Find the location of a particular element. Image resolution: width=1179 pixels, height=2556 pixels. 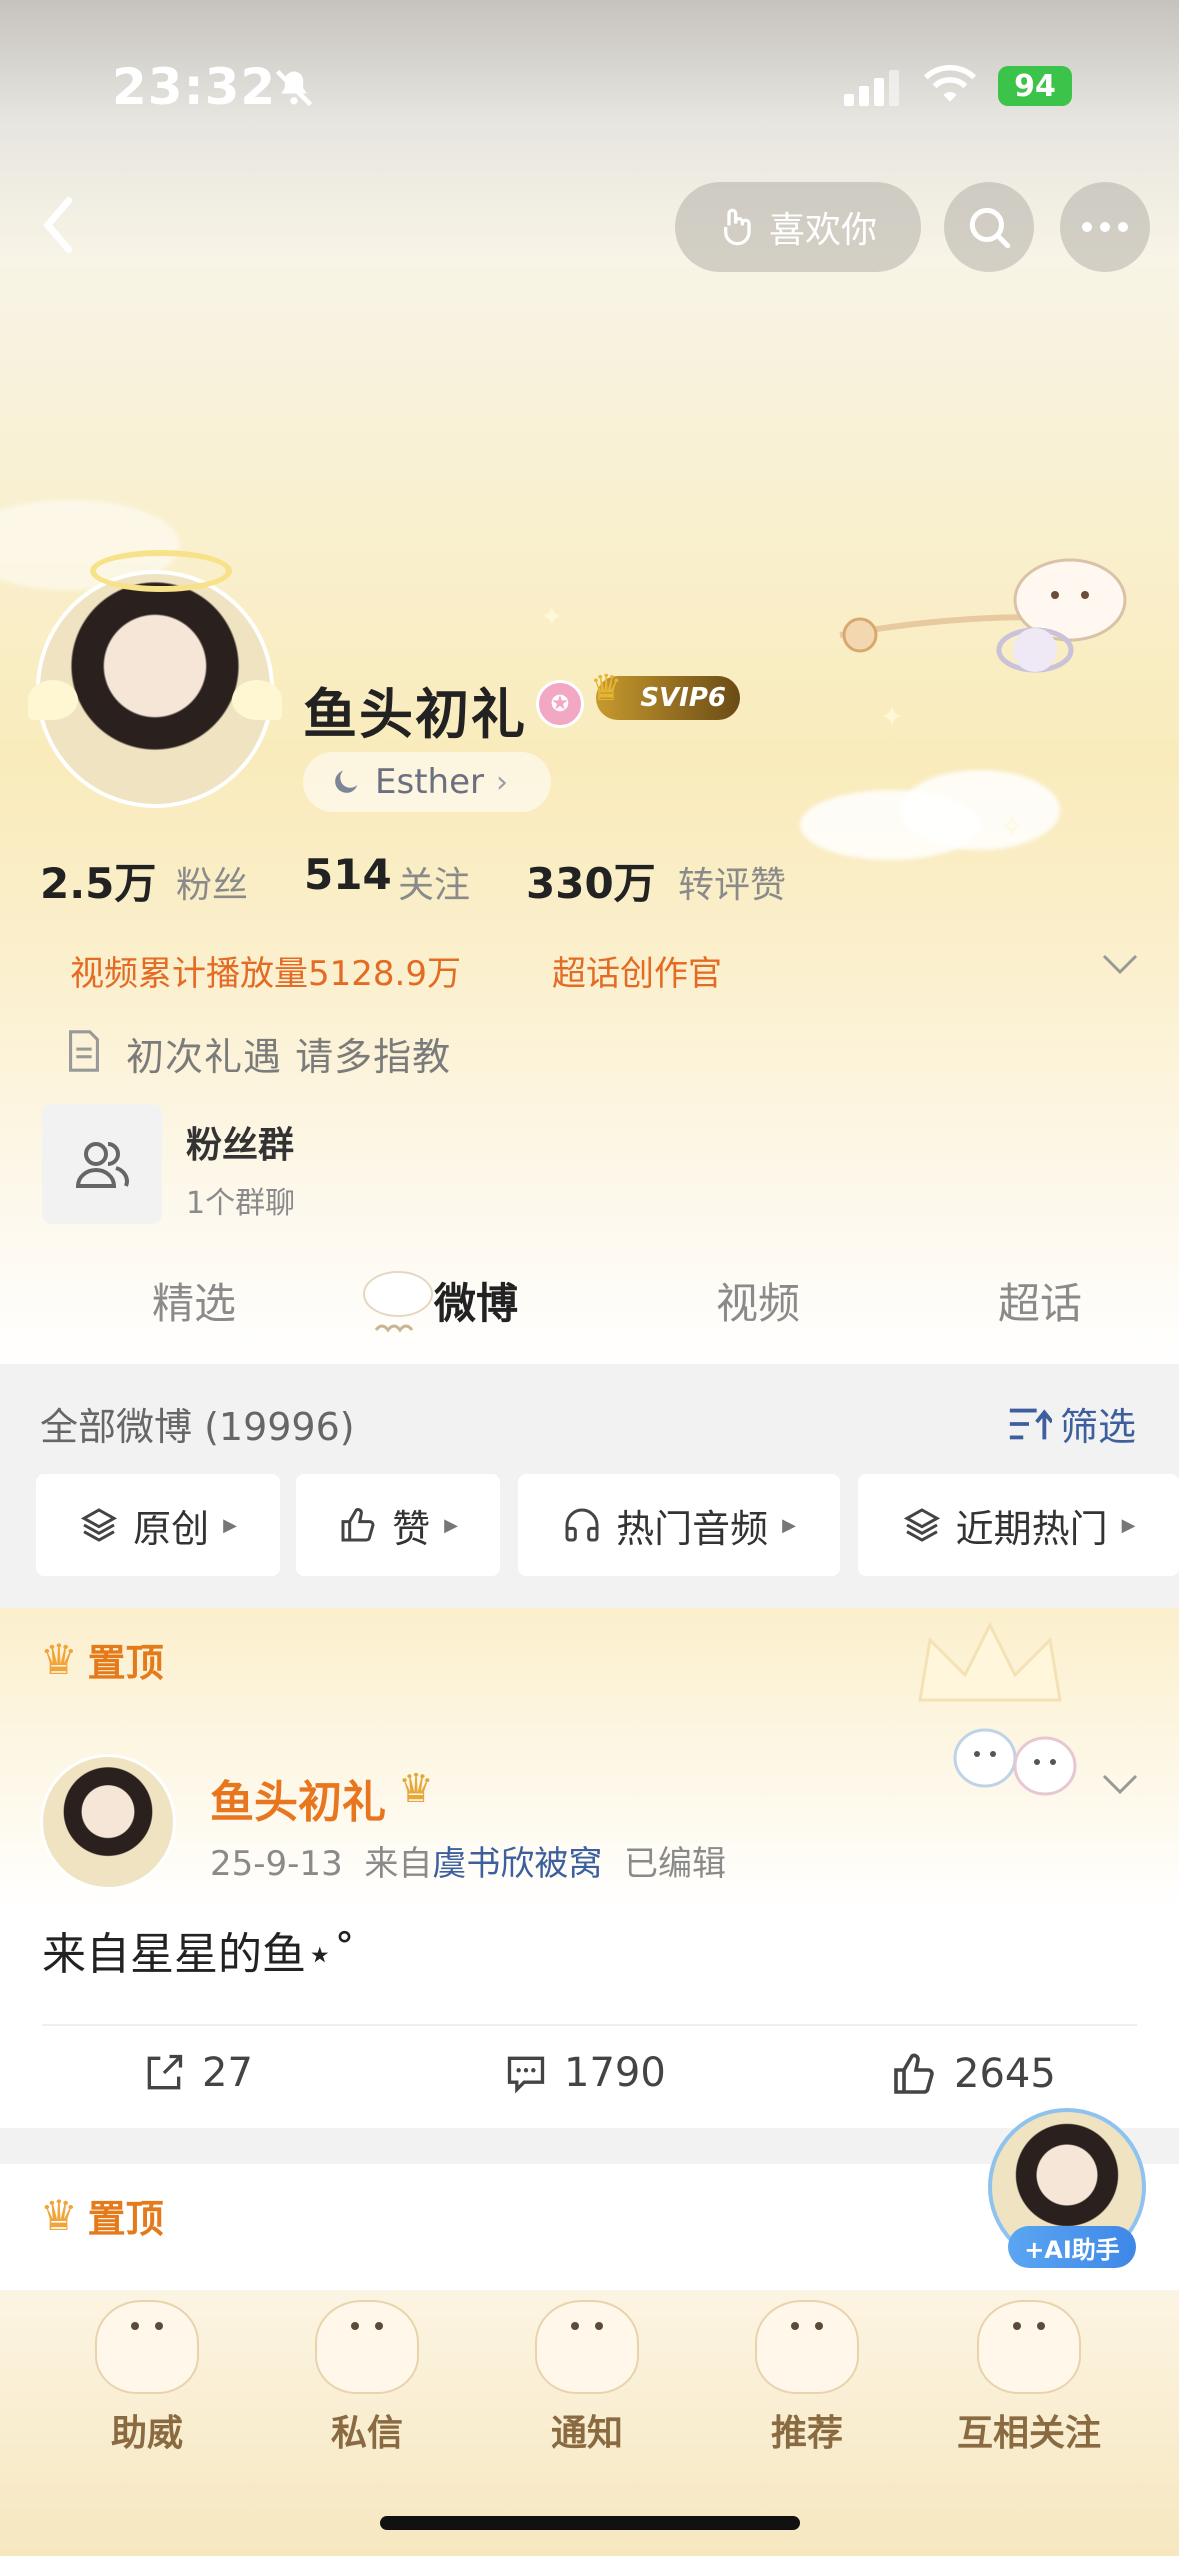

post-meta: 25-9-13 来自虞书欣被窝 已编辑 is located at coordinates (468, 1860).